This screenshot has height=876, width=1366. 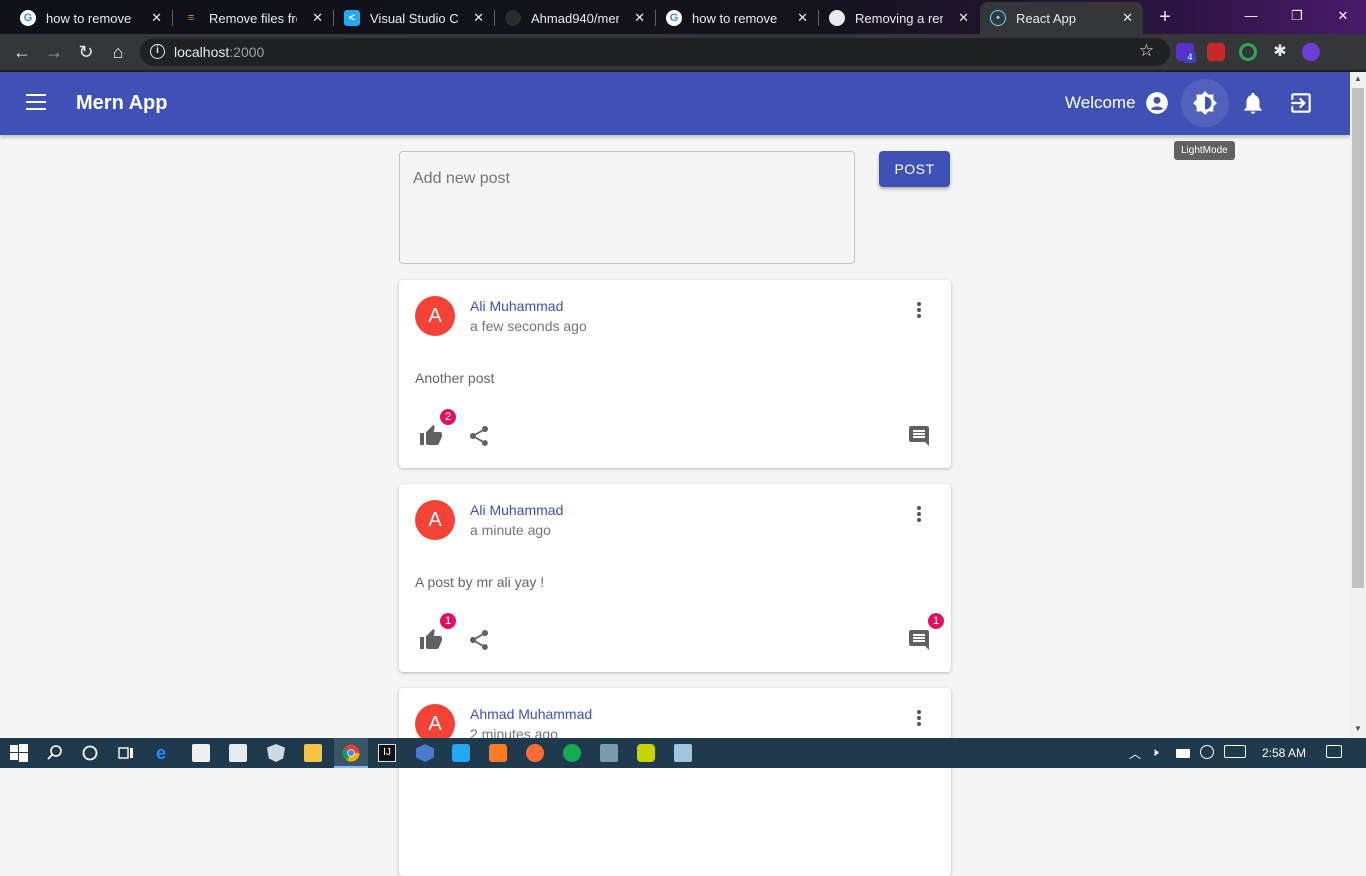 What do you see at coordinates (425, 753) in the screenshot?
I see `virtualbox-icon` at bounding box center [425, 753].